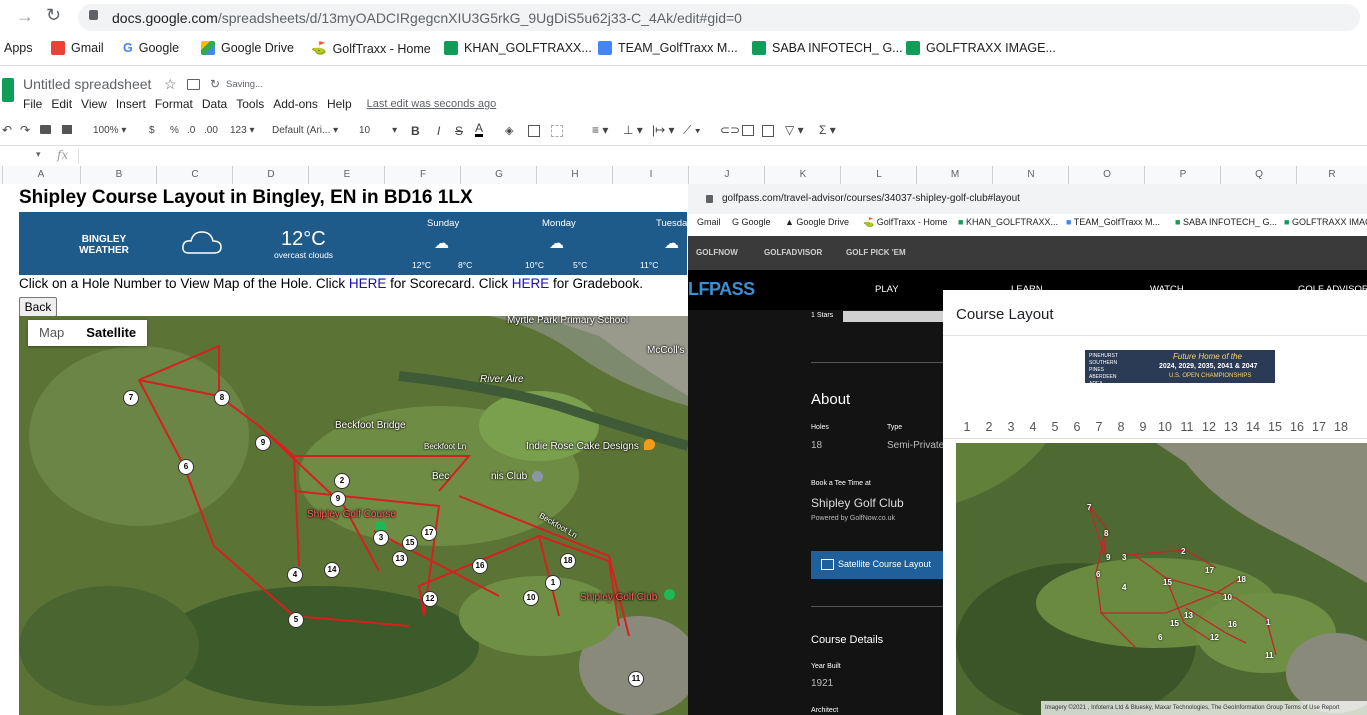 This screenshot has height=715, width=1367. What do you see at coordinates (633, 130) in the screenshot?
I see `valign-icon: ⊥ ▾` at bounding box center [633, 130].